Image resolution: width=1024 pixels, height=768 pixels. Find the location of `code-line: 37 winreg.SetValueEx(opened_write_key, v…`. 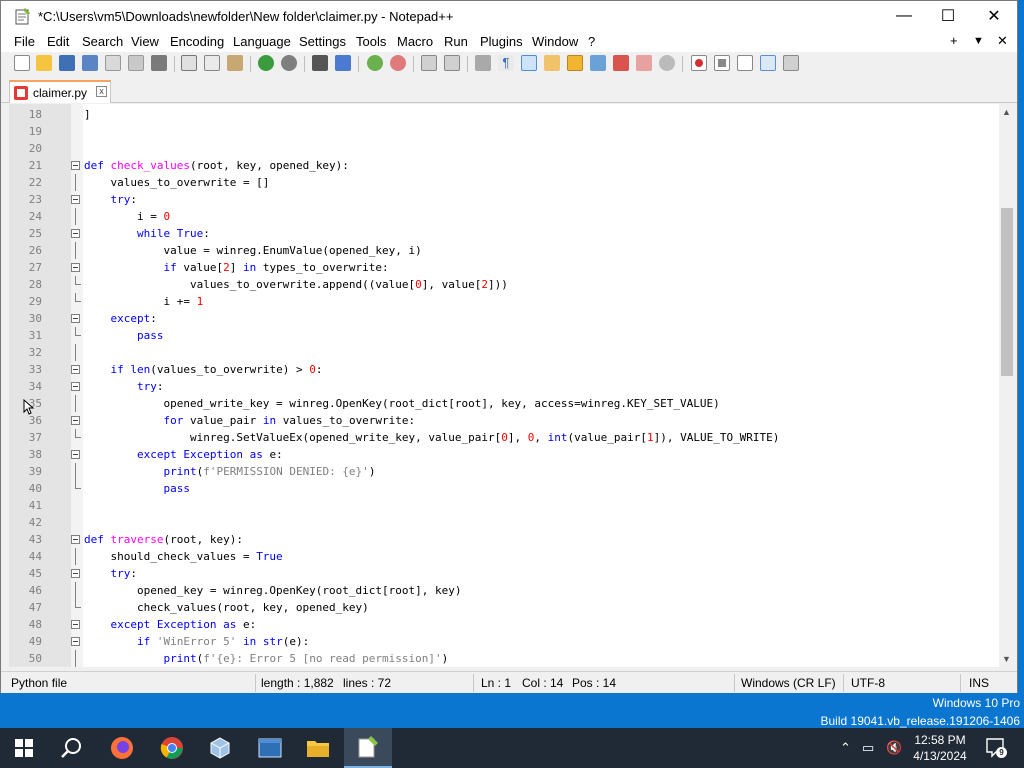

code-line: 37 winreg.SetValueEx(opened_write_key, v… is located at coordinates (504, 437).